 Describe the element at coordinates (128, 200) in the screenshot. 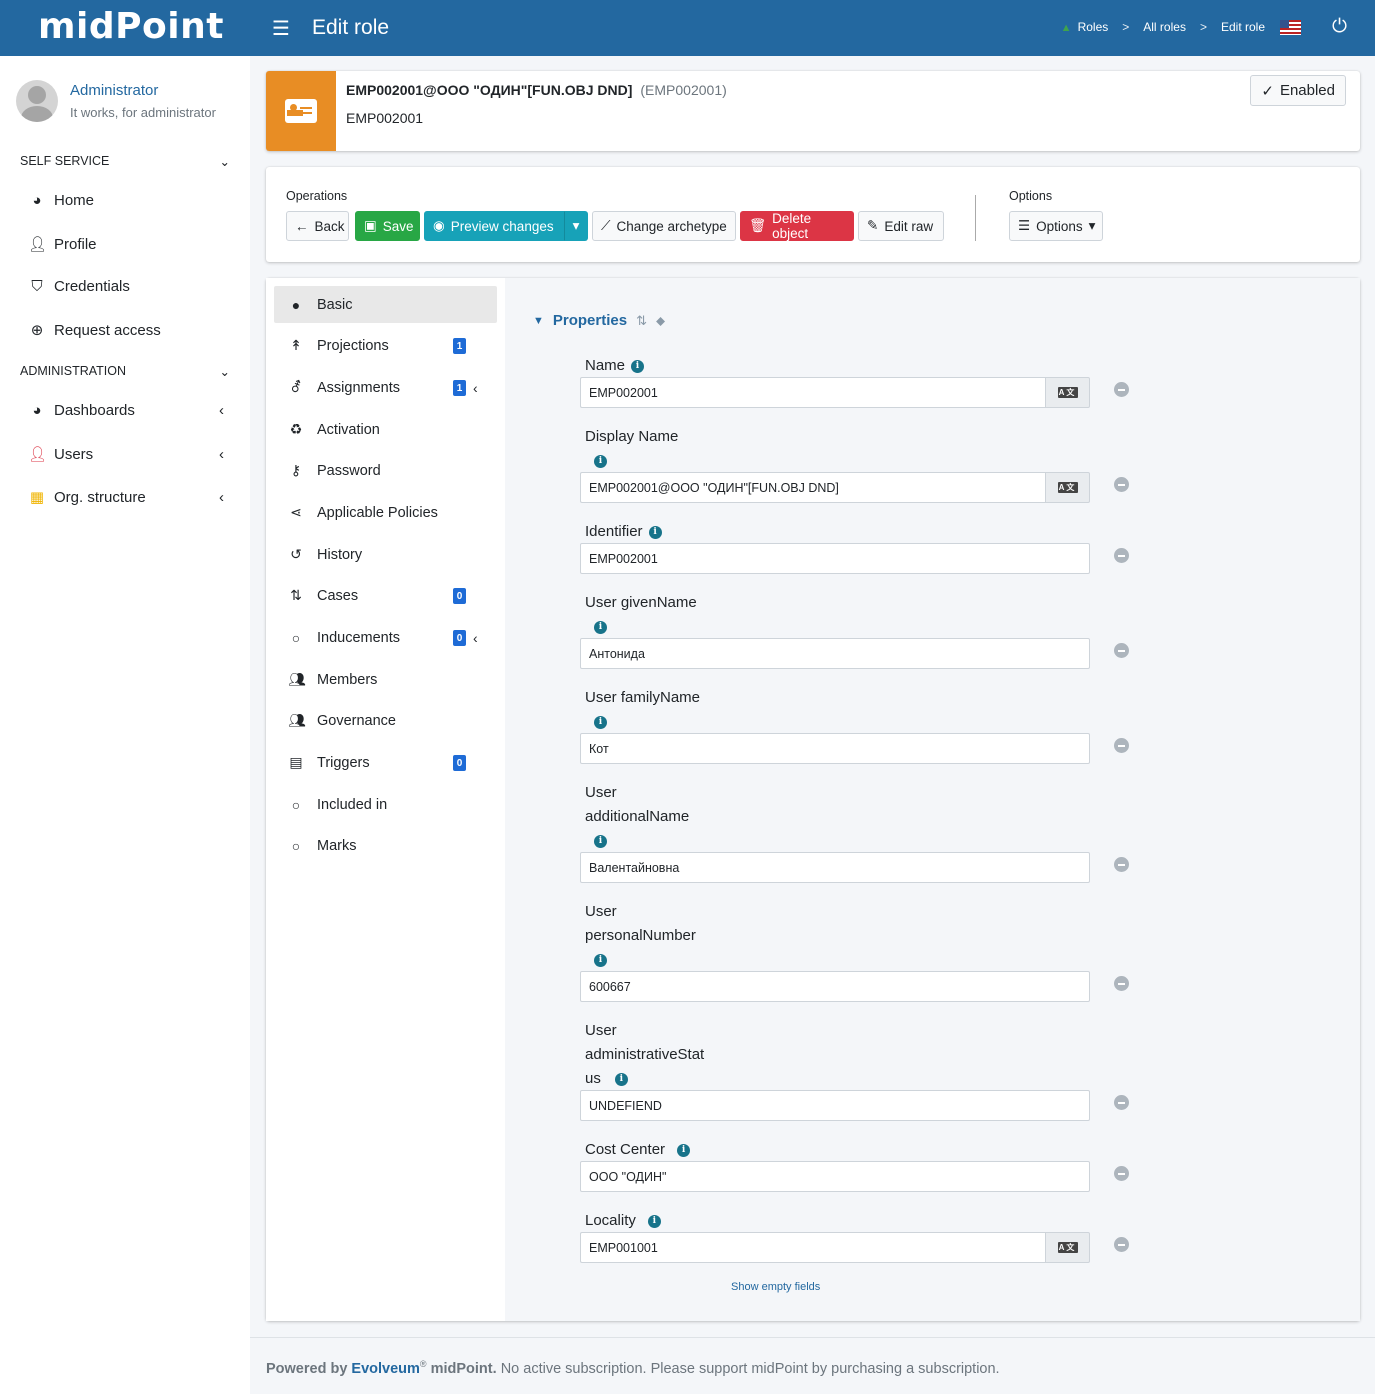

I see `sidebar-item-home: ◕ Home` at that location.